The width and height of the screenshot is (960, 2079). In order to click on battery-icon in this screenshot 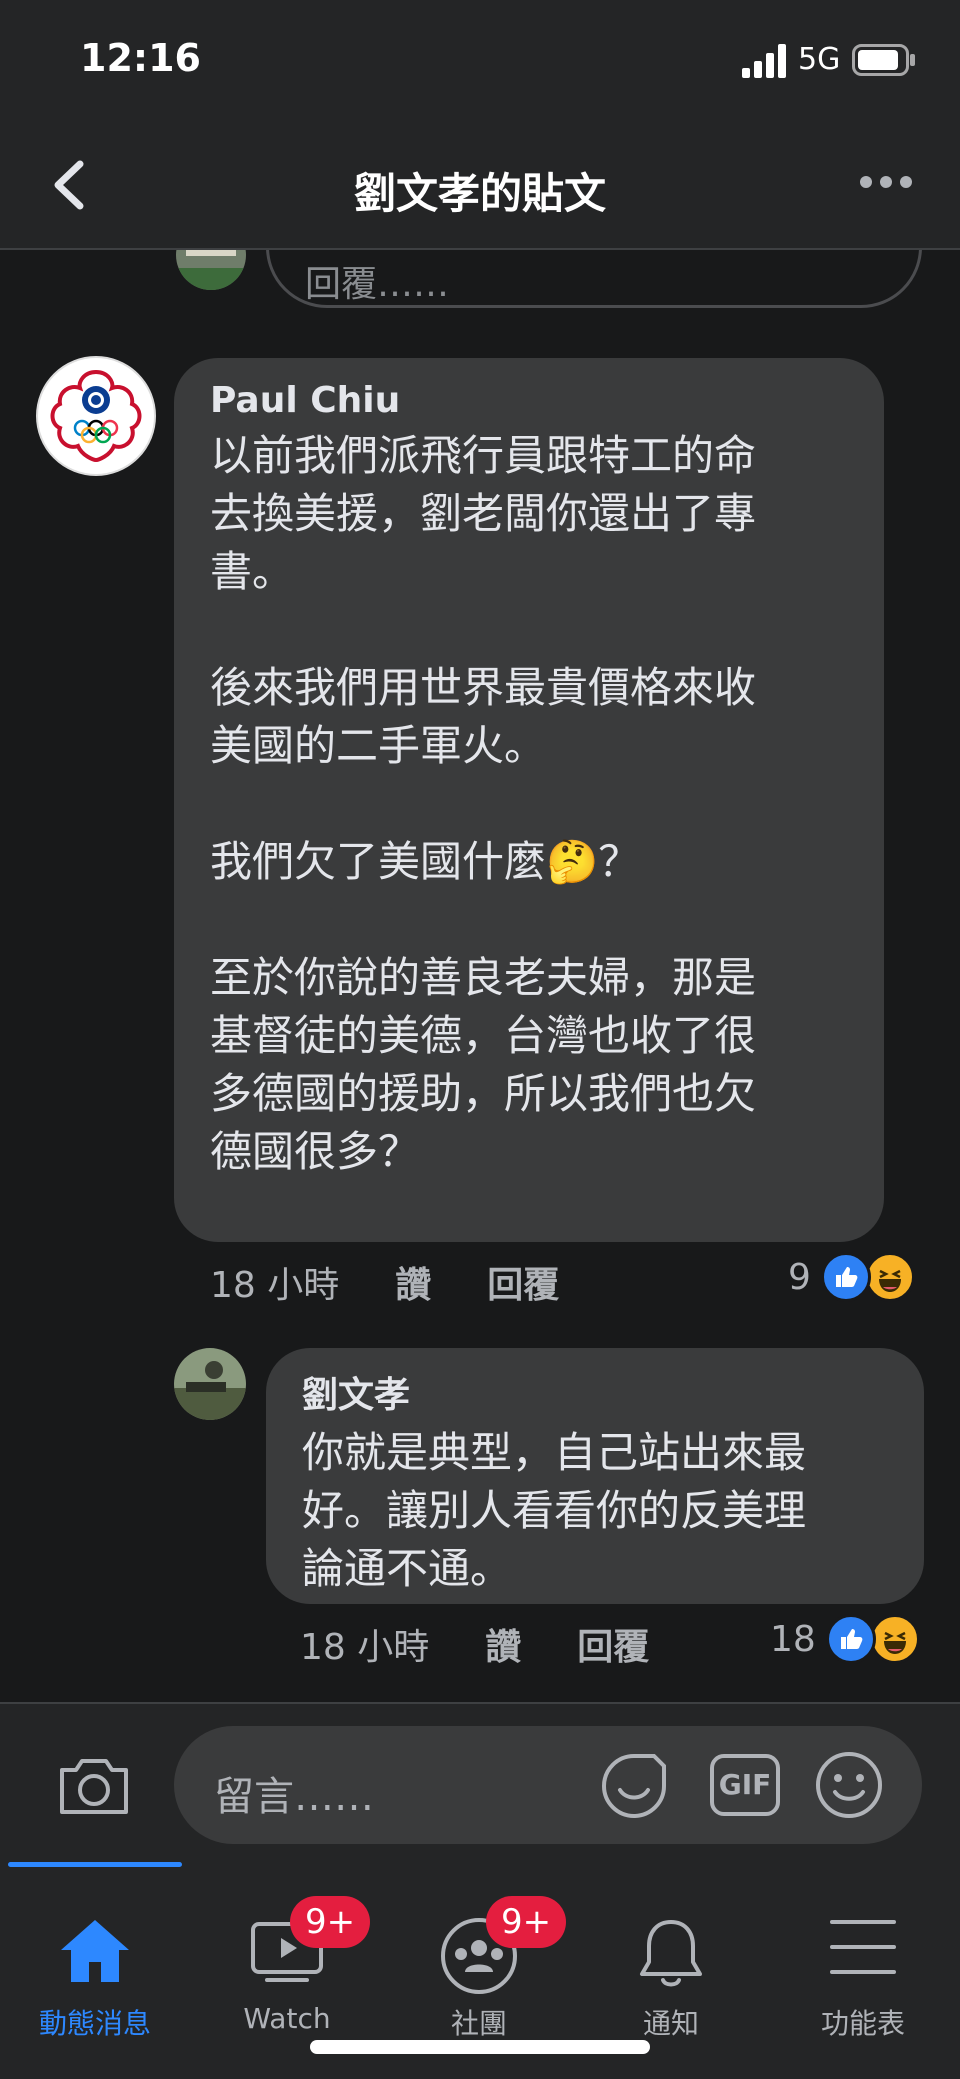, I will do `click(883, 60)`.